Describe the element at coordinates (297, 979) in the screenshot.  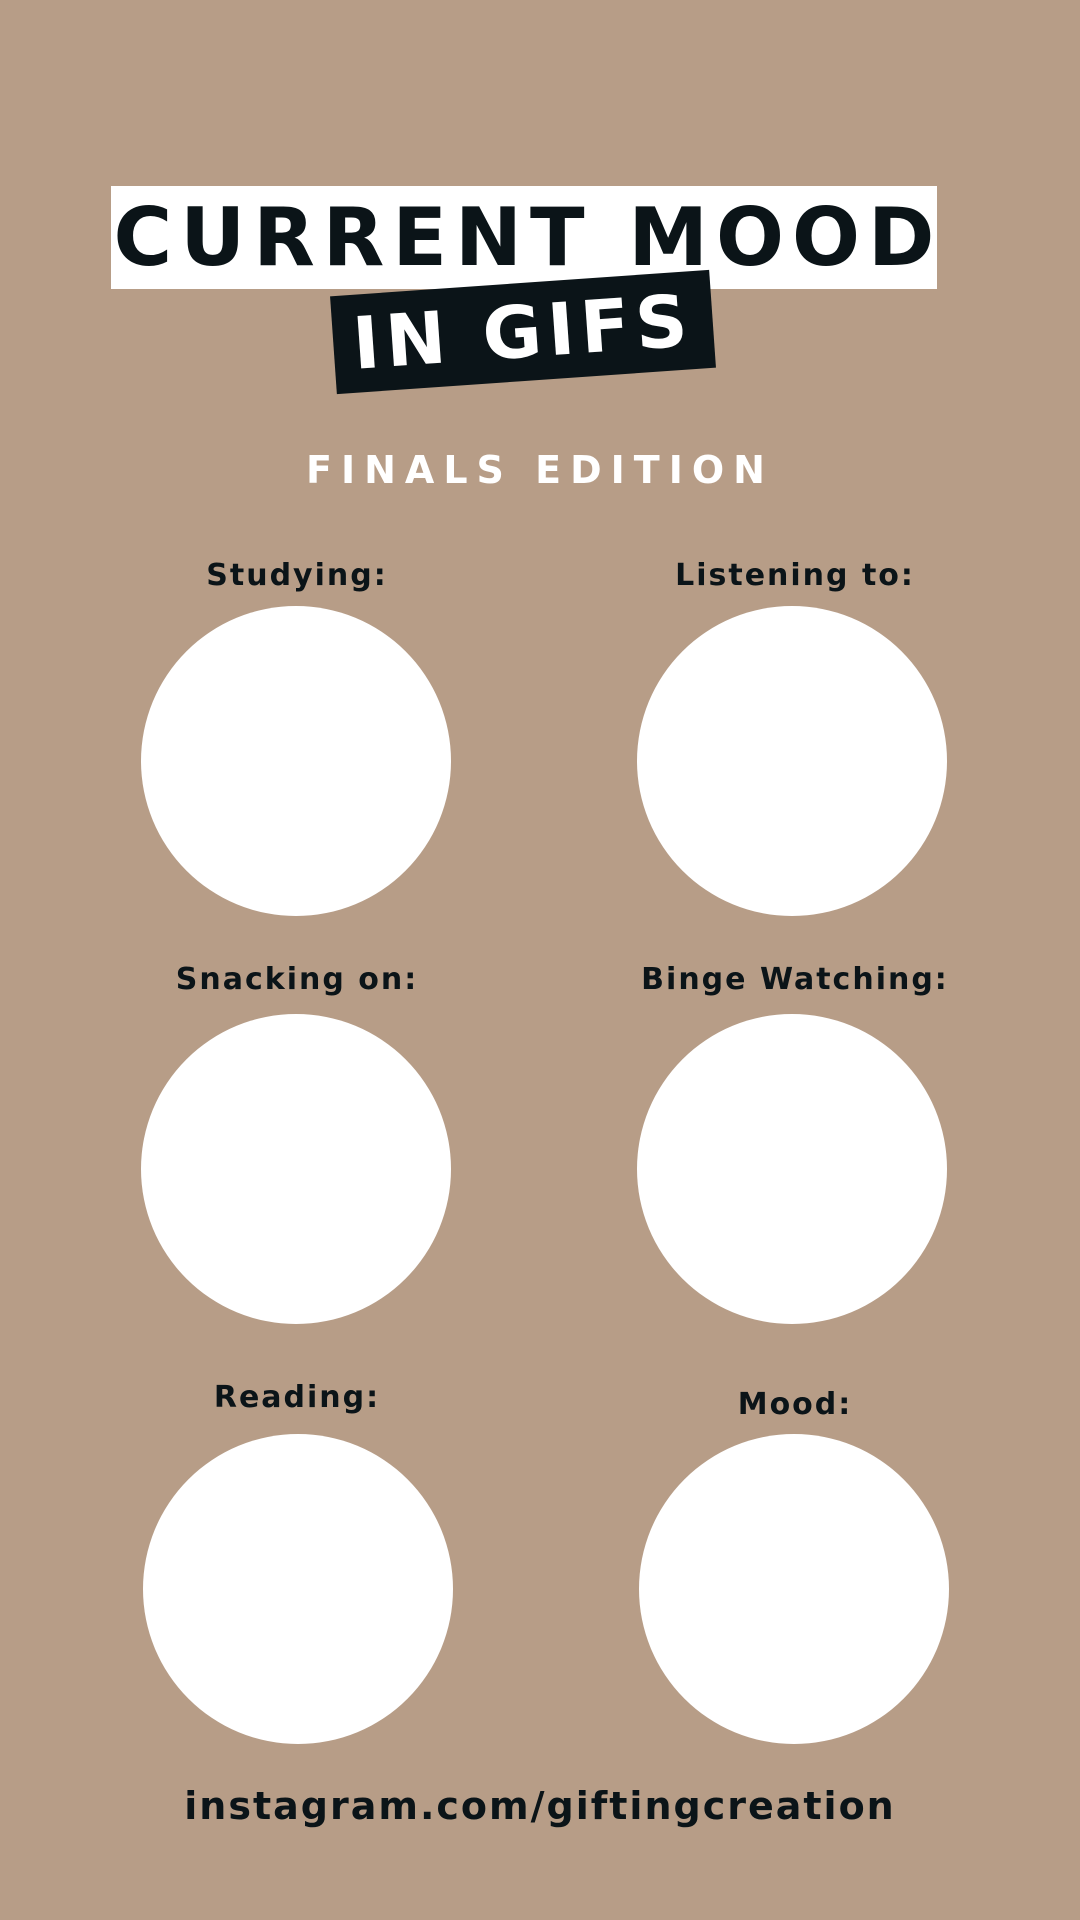
I see `slot-label-snacking: Snacking on:` at that location.